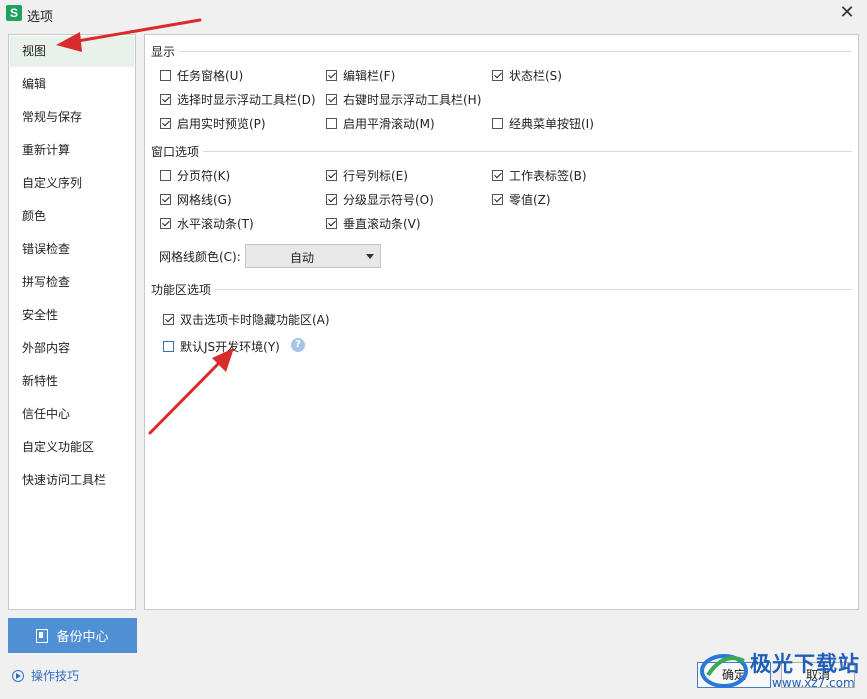 The width and height of the screenshot is (867, 699). Describe the element at coordinates (221, 123) in the screenshot. I see `checkbox-label: 启用实时预览(P)` at that location.